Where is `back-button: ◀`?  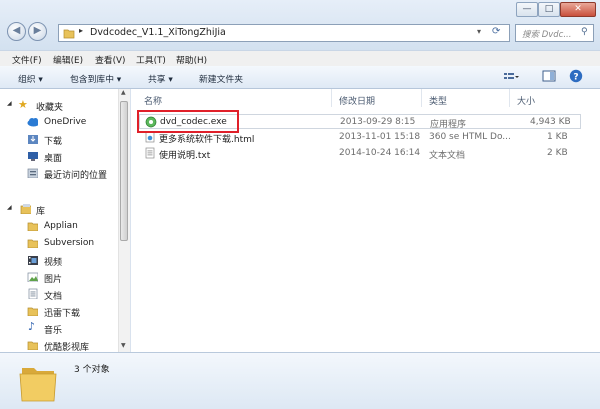 back-button: ◀ is located at coordinates (16, 31).